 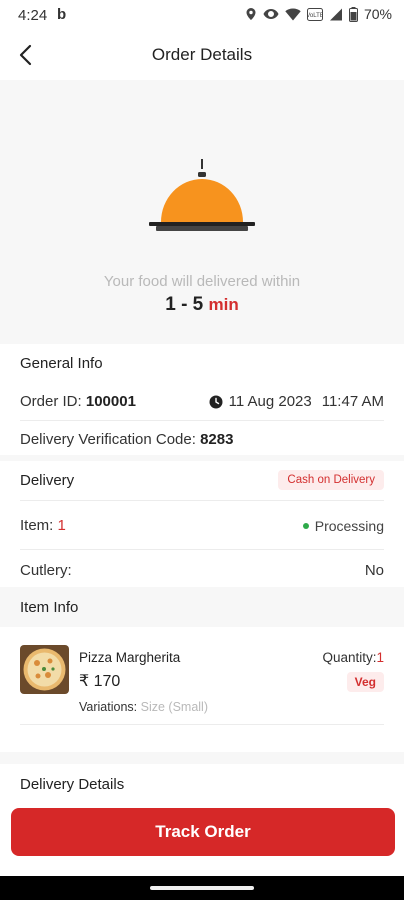 I want to click on delivery-label: Delivery, so click(x=47, y=480).